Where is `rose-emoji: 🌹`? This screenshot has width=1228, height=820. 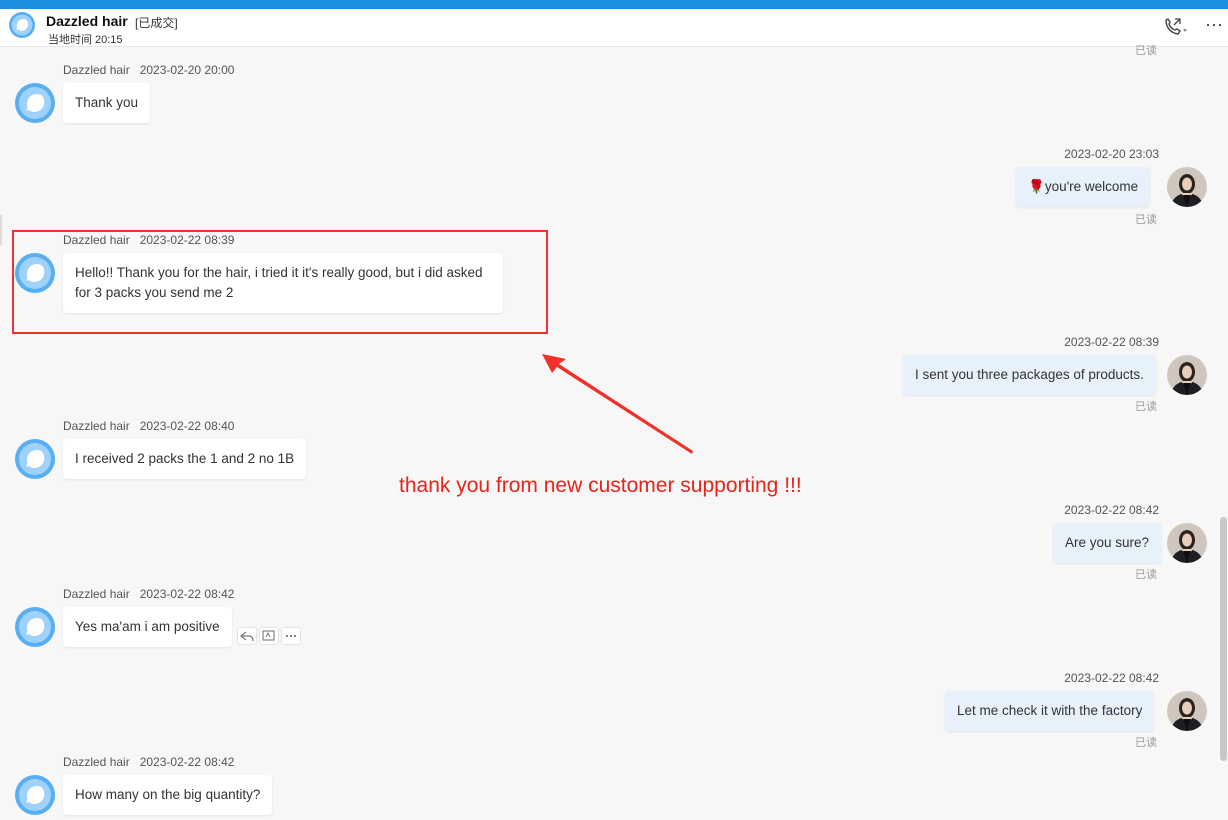 rose-emoji: 🌹 is located at coordinates (1036, 186).